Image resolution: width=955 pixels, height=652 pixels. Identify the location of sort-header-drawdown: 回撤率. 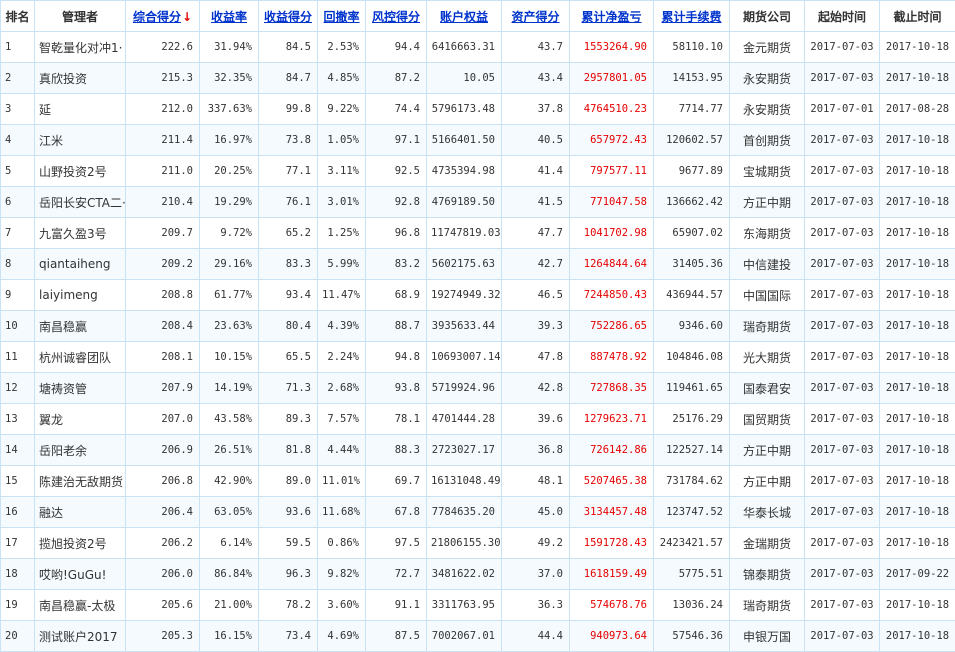
(342, 16).